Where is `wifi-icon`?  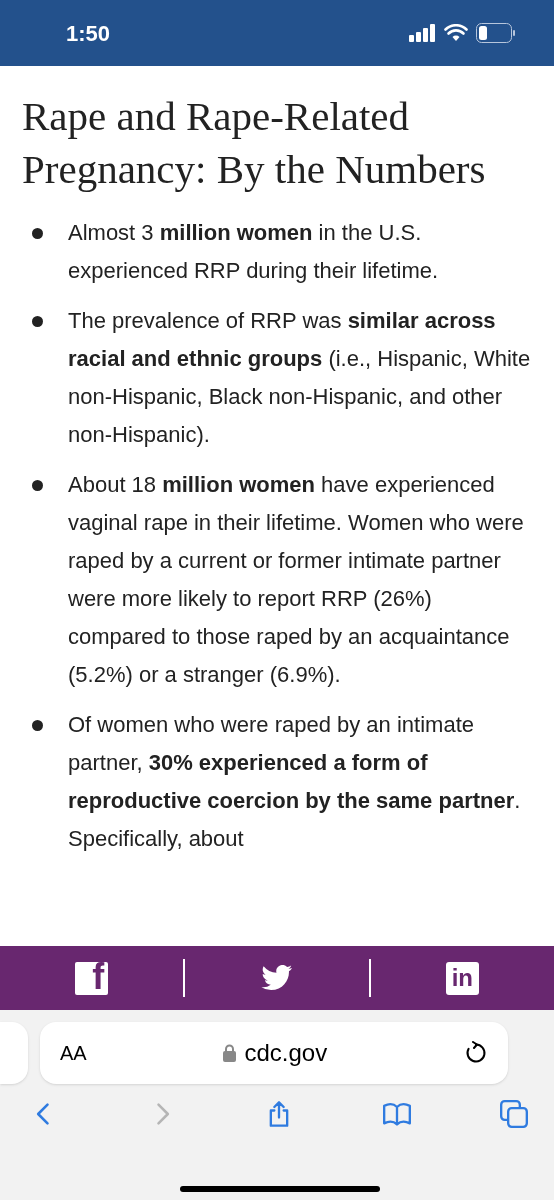 wifi-icon is located at coordinates (456, 33).